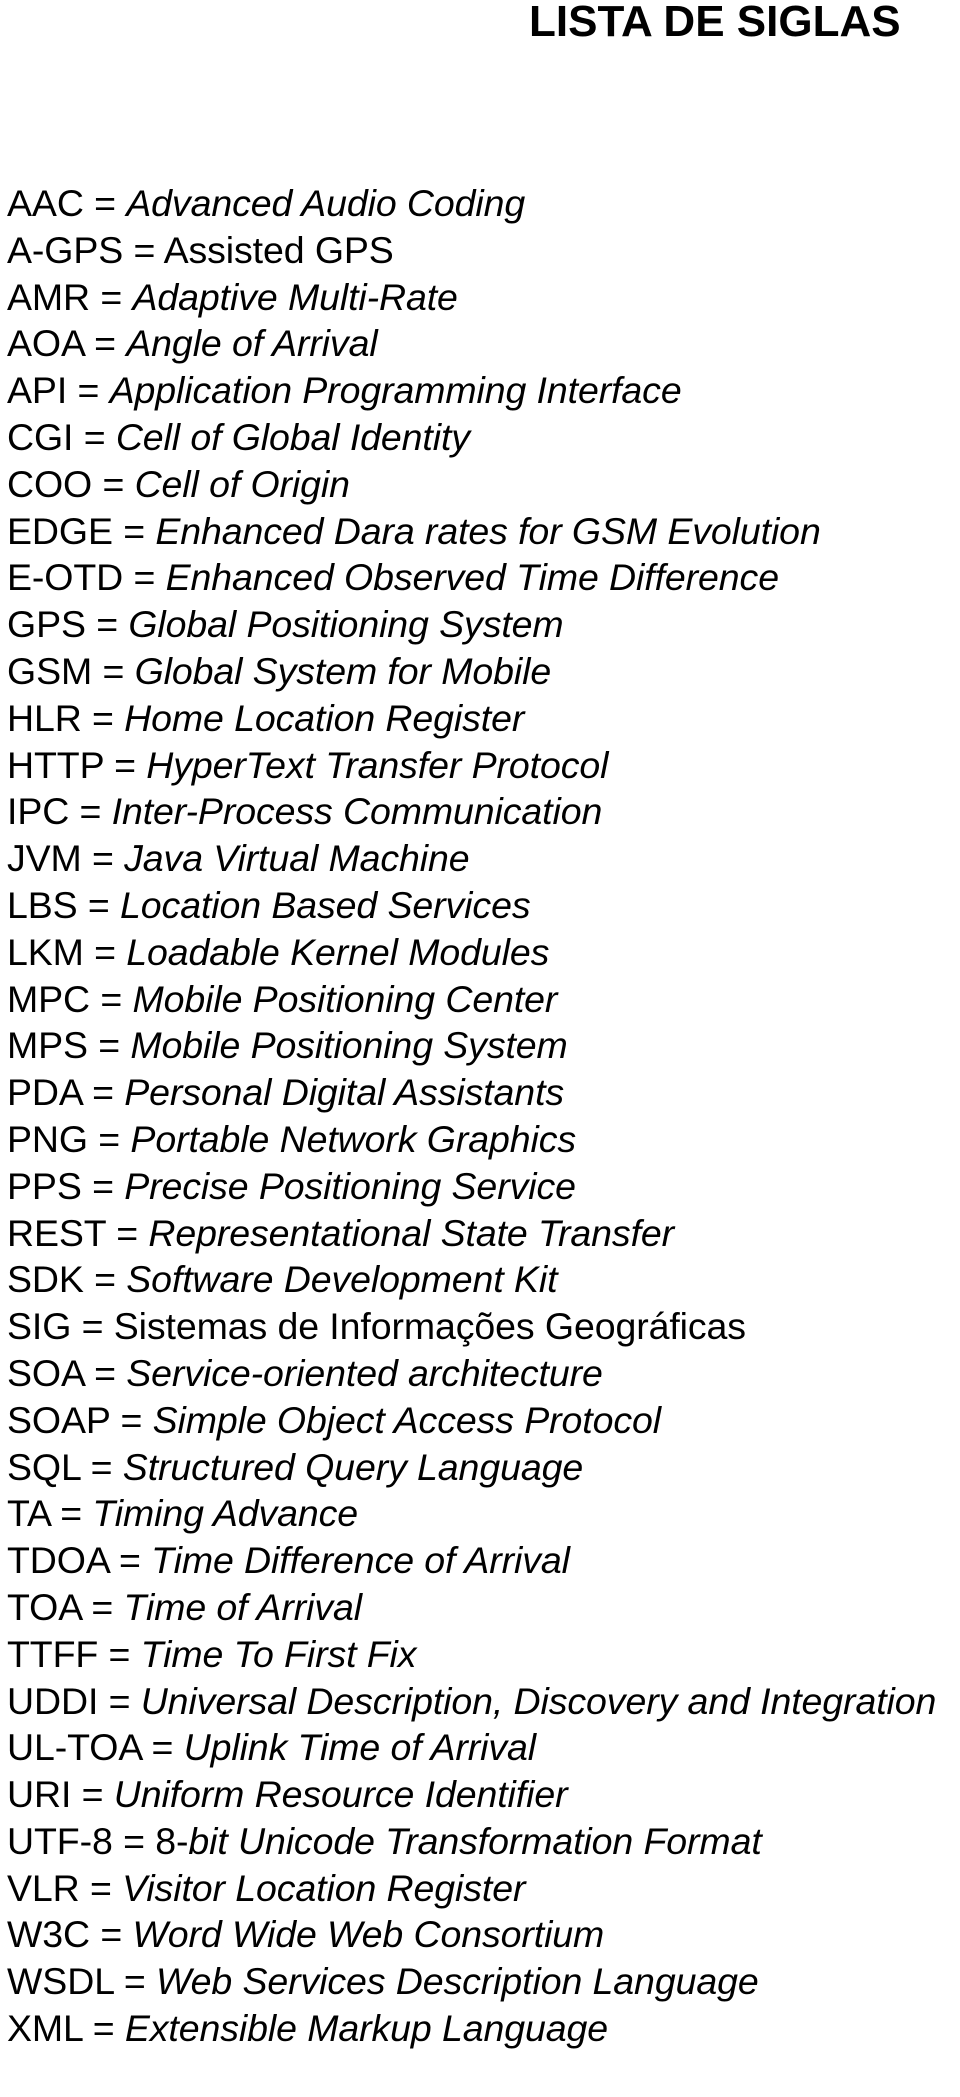 Image resolution: width=960 pixels, height=2097 pixels. I want to click on list-item: MPS = Mobile Positioning System, so click(471, 1045).